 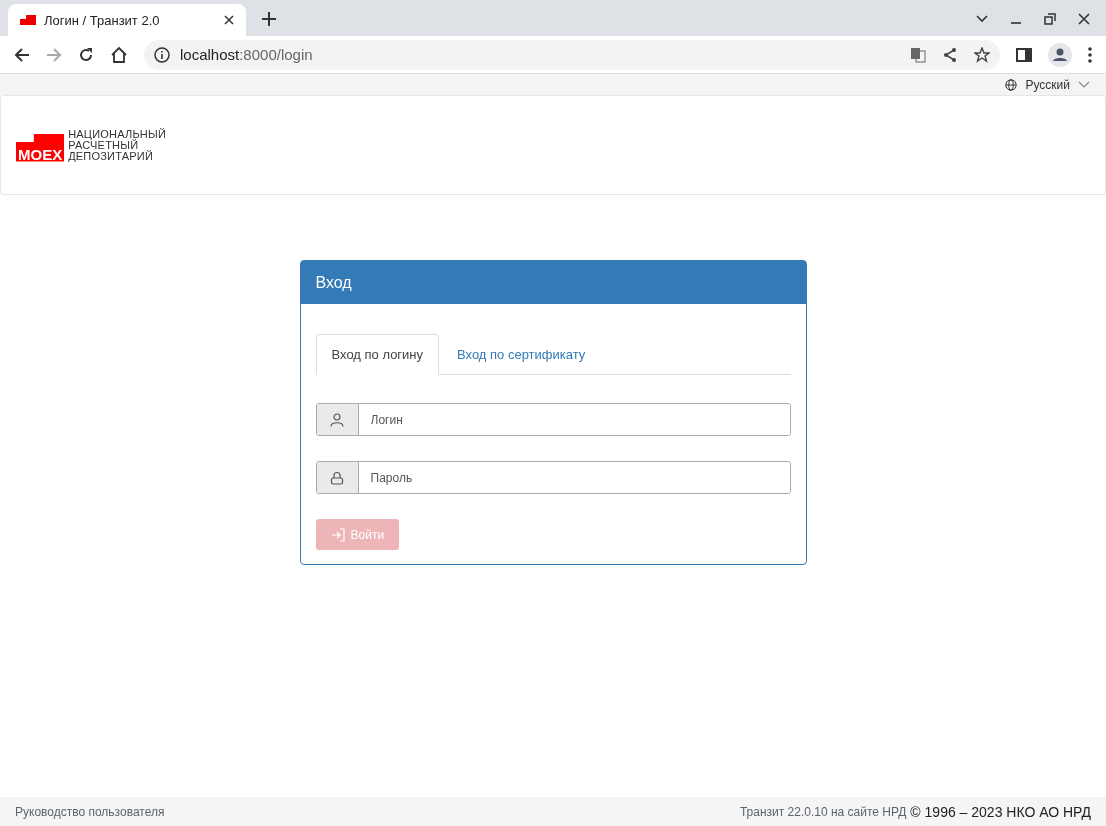 What do you see at coordinates (553, 477) in the screenshot?
I see `input-field: Пароль` at bounding box center [553, 477].